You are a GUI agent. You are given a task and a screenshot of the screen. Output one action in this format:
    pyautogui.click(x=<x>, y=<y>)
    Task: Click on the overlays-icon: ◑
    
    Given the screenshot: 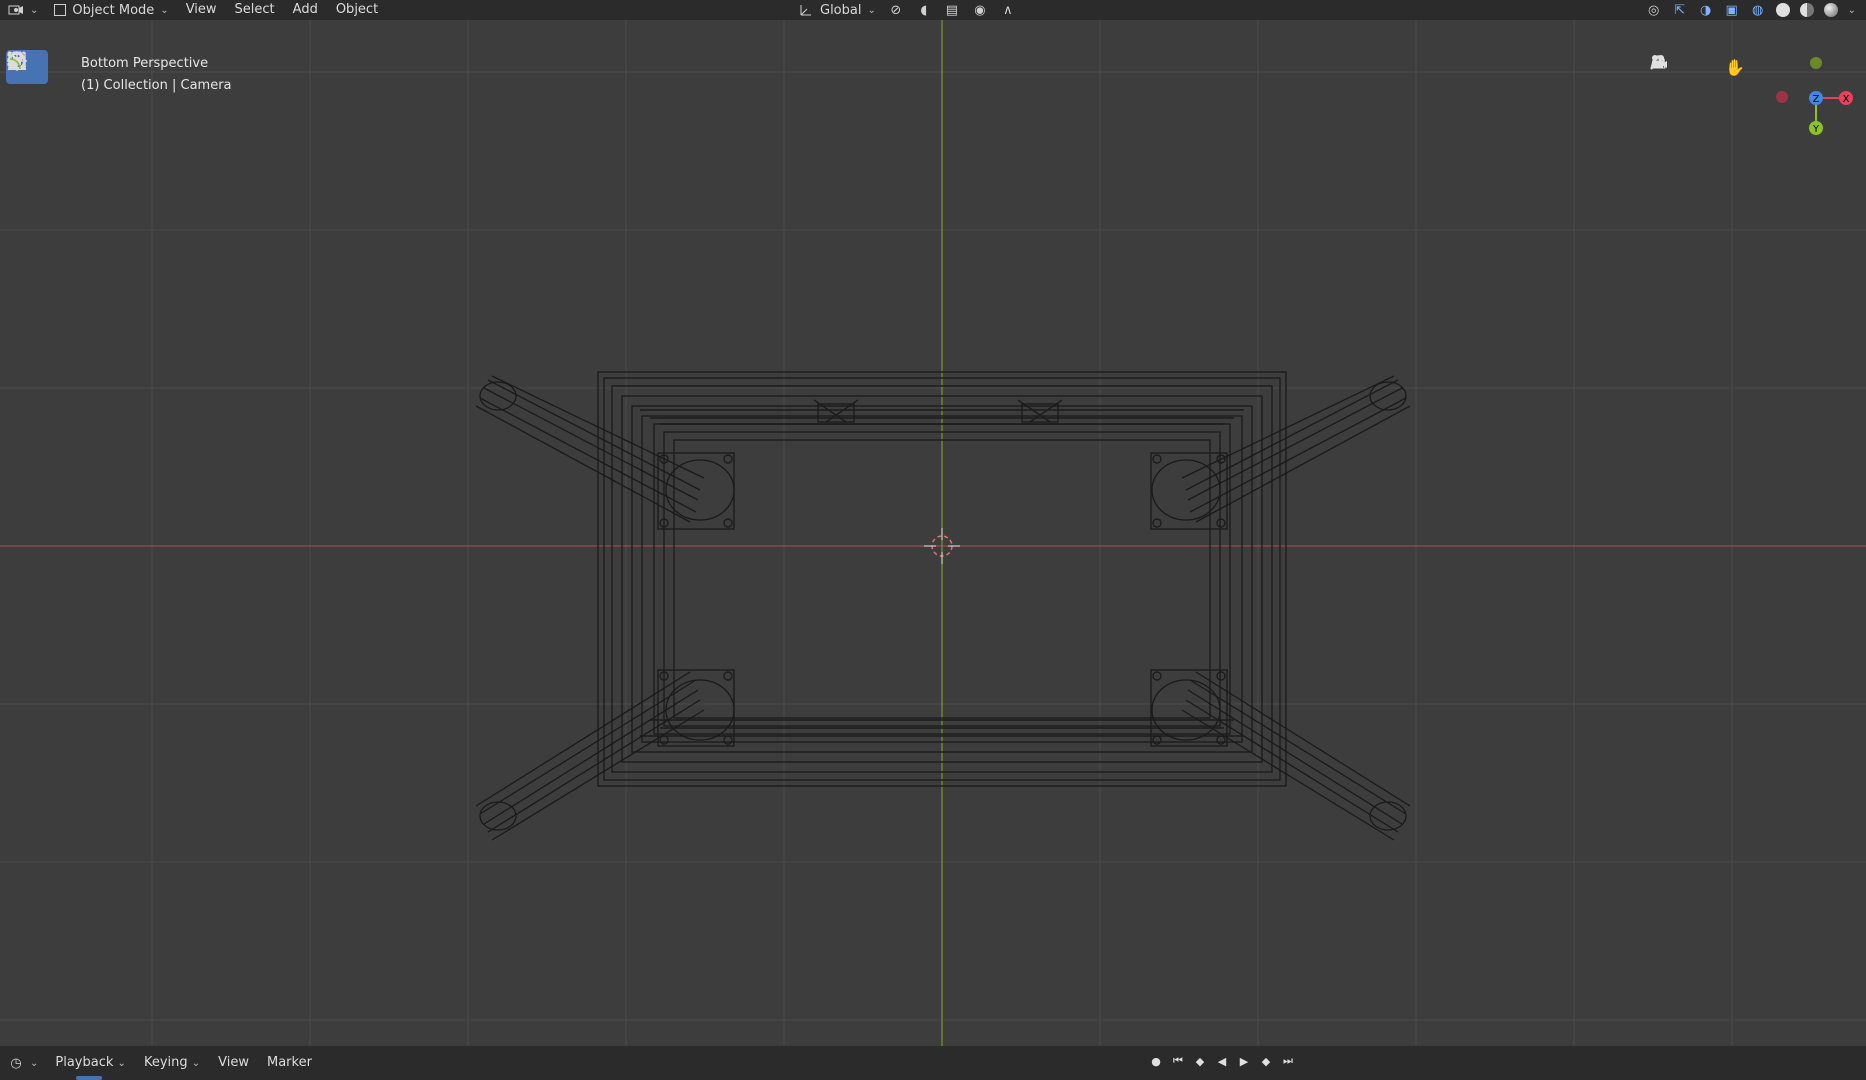 What is the action you would take?
    pyautogui.click(x=1706, y=10)
    